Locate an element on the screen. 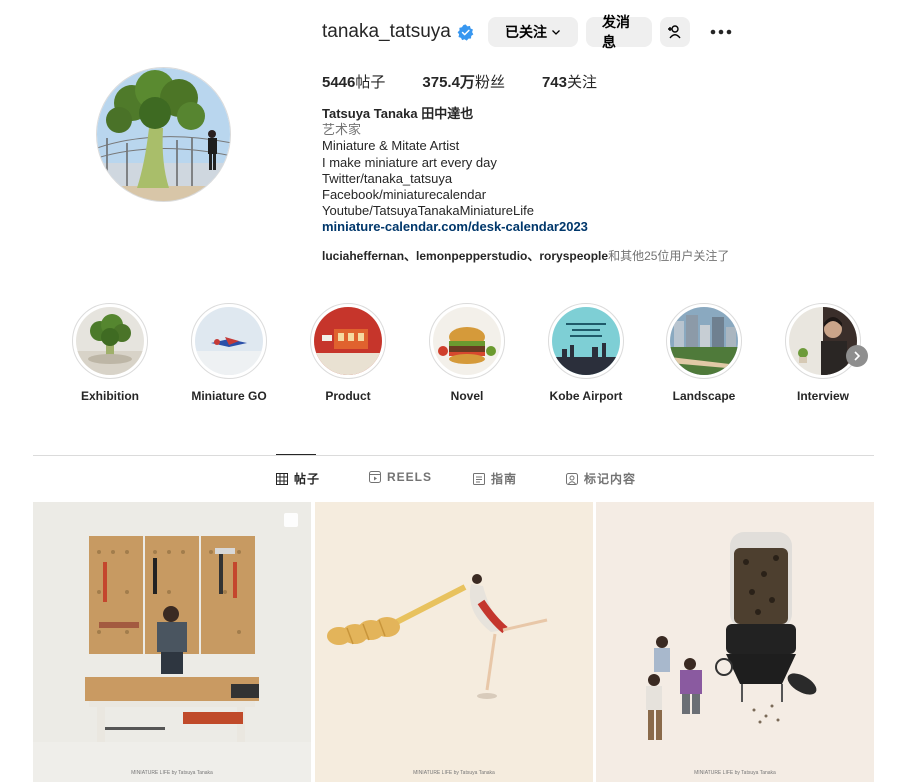 This screenshot has height=782, width=906. highlight-landscape: Landscape is located at coordinates (704, 353).